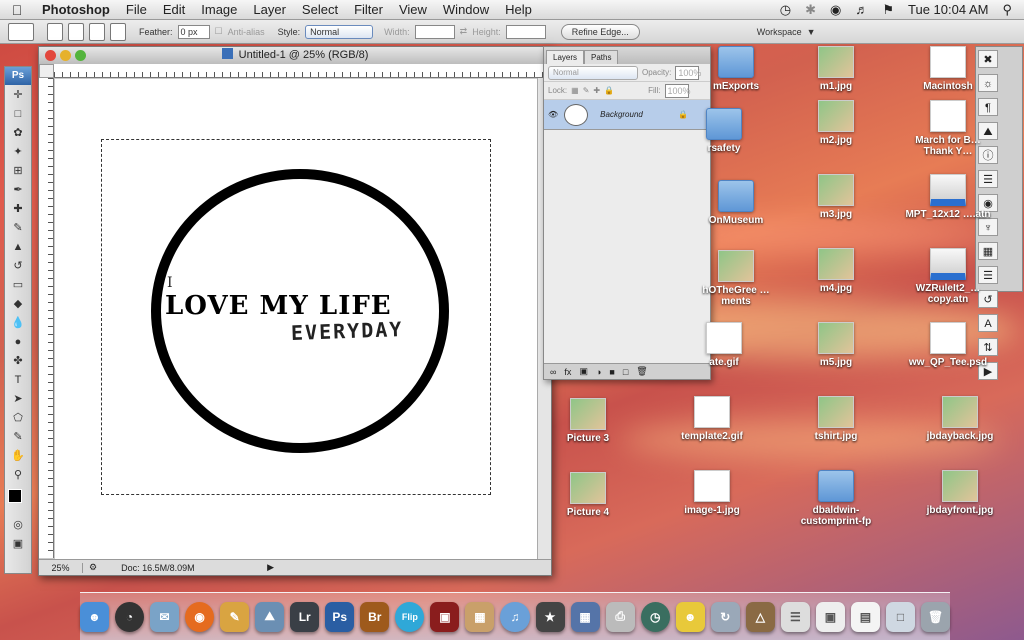 The image size is (1024, 640). What do you see at coordinates (553, 114) in the screenshot?
I see `eye-icon: 👁` at bounding box center [553, 114].